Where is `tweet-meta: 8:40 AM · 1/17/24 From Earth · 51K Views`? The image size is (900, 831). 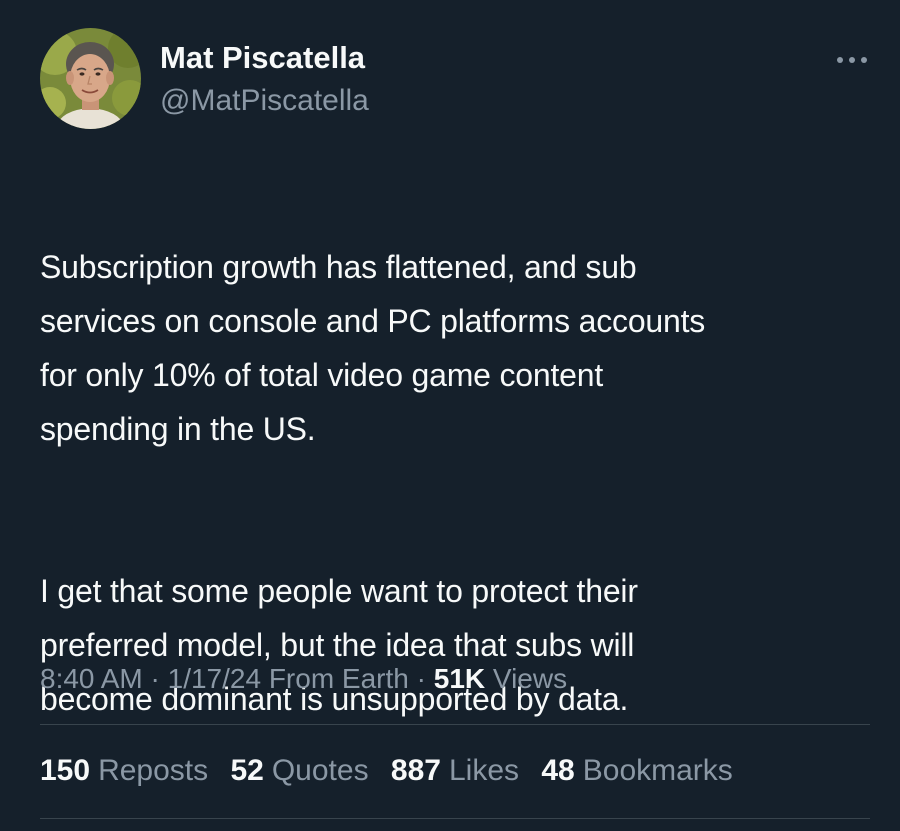
tweet-meta: 8:40 AM · 1/17/24 From Earth · 51K Views is located at coordinates (303, 679).